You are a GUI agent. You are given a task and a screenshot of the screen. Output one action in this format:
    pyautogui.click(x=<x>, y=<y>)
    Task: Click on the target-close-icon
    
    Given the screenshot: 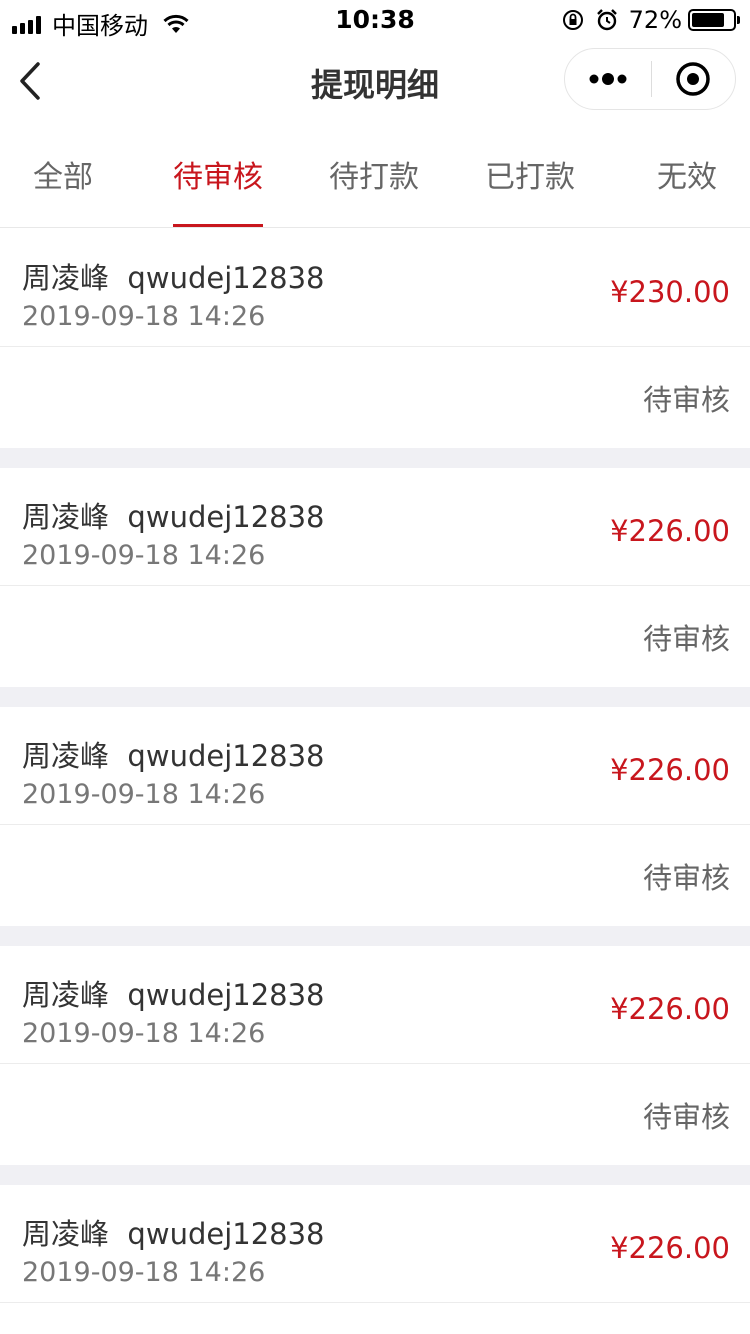 What is the action you would take?
    pyautogui.click(x=693, y=79)
    